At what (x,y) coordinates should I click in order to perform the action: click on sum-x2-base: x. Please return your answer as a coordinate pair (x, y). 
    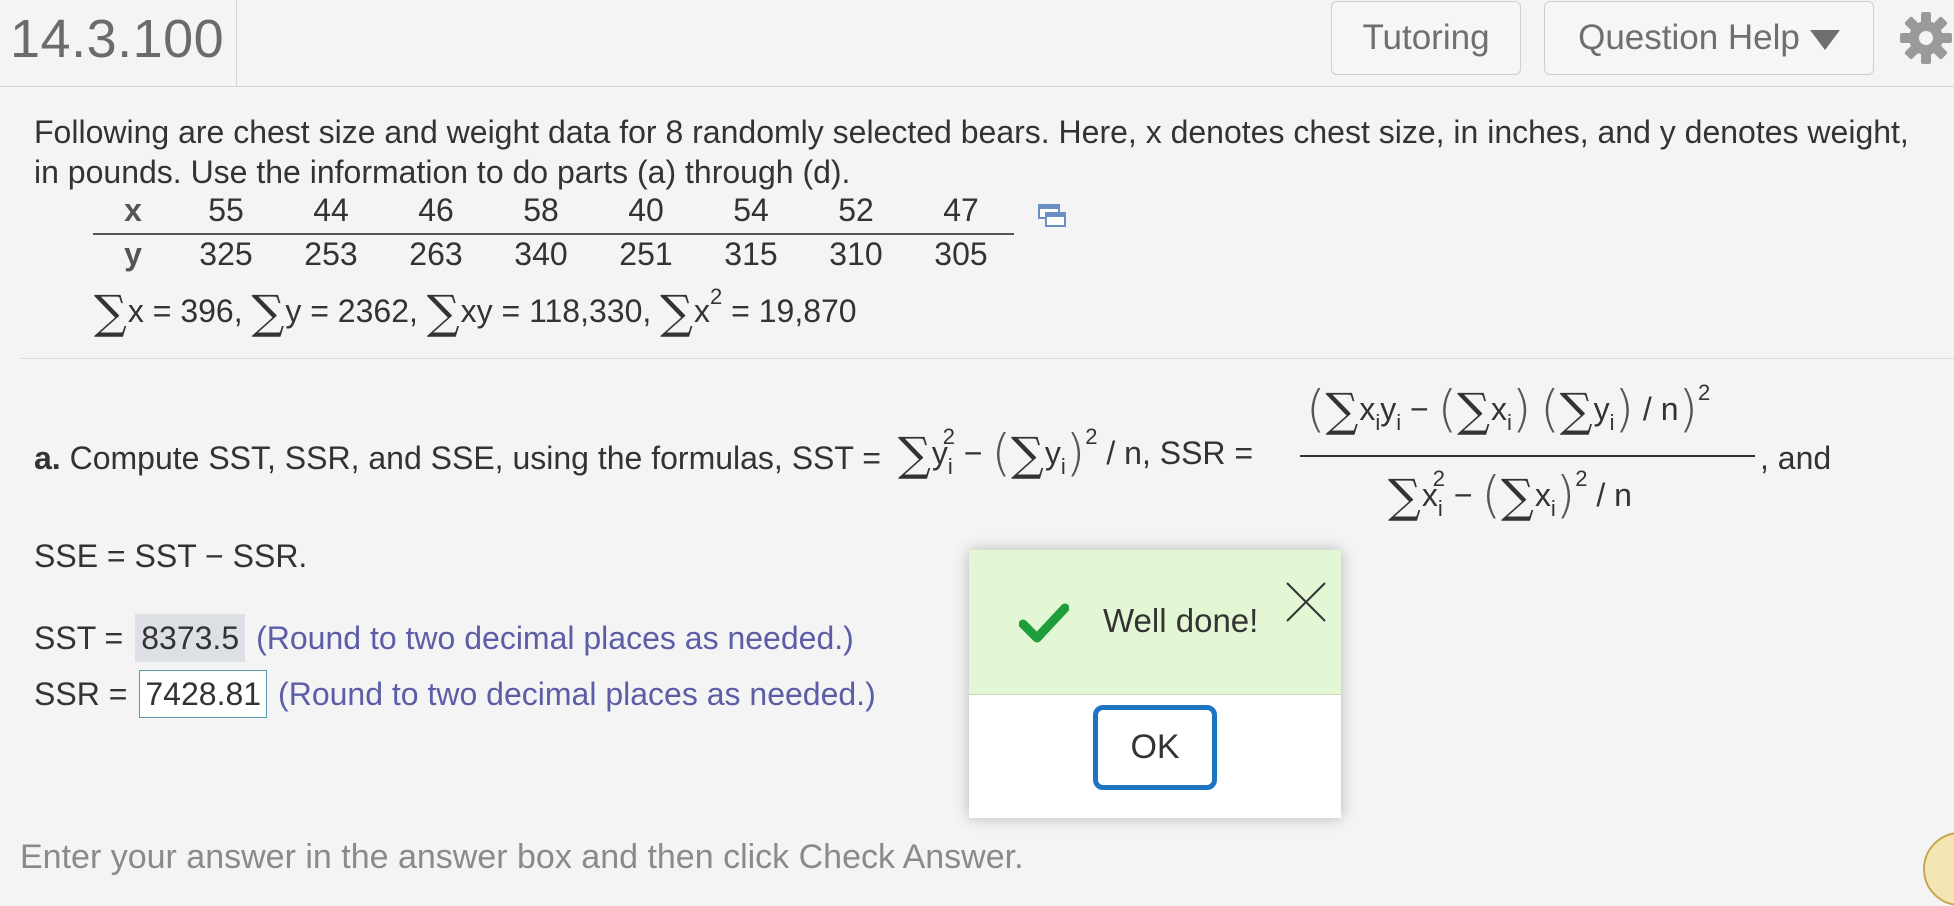
    Looking at the image, I should click on (702, 311).